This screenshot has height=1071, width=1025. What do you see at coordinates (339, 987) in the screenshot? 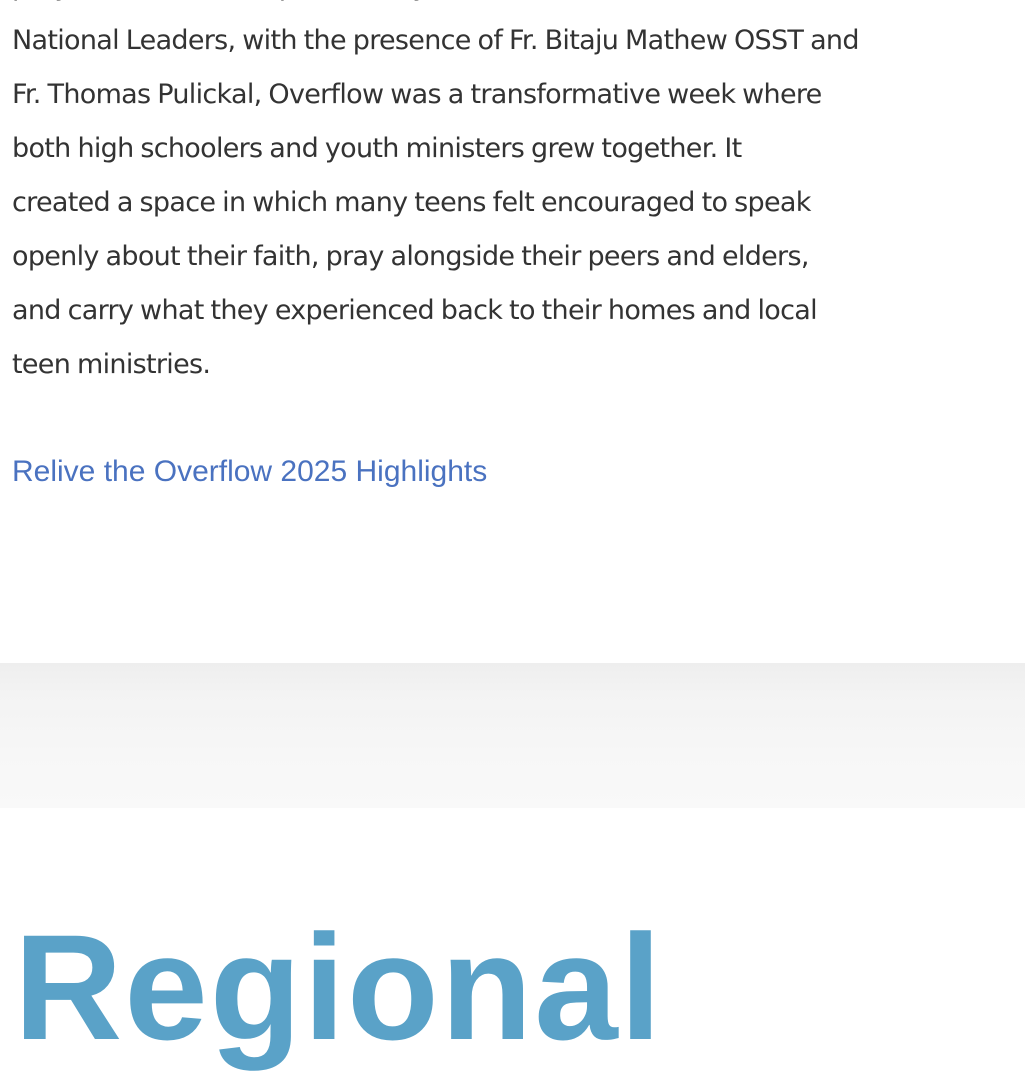
I see `section-heading: Regional` at bounding box center [339, 987].